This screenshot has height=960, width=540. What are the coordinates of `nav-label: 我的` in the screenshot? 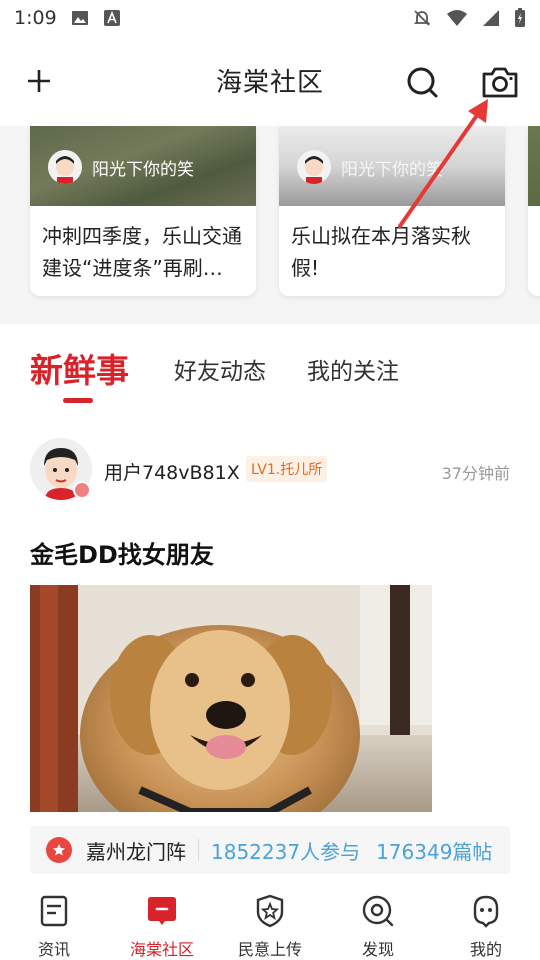 It's located at (485, 949).